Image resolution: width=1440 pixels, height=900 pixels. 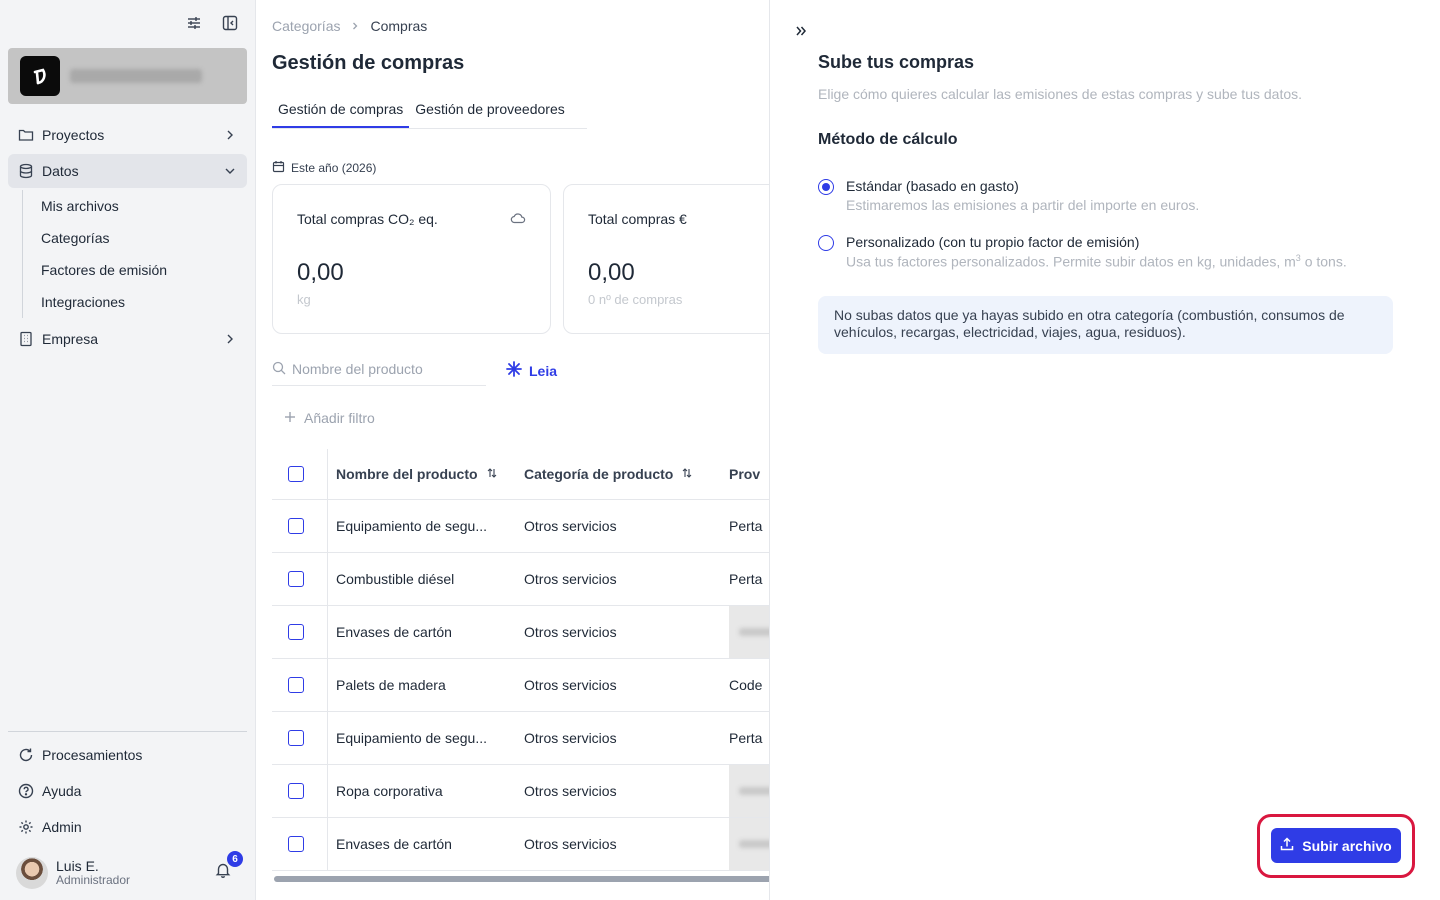 What do you see at coordinates (127, 76) in the screenshot?
I see `organization-switcher` at bounding box center [127, 76].